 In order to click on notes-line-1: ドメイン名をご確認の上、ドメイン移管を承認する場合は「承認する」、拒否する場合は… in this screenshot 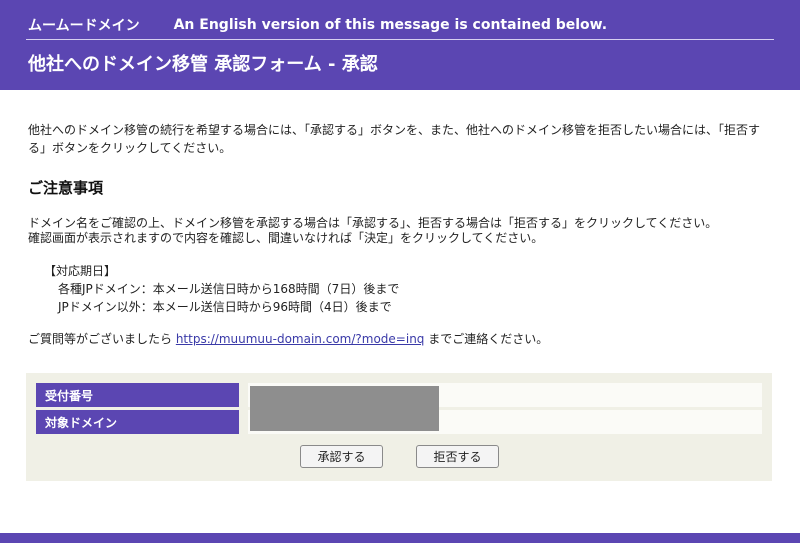, I will do `click(373, 223)`.